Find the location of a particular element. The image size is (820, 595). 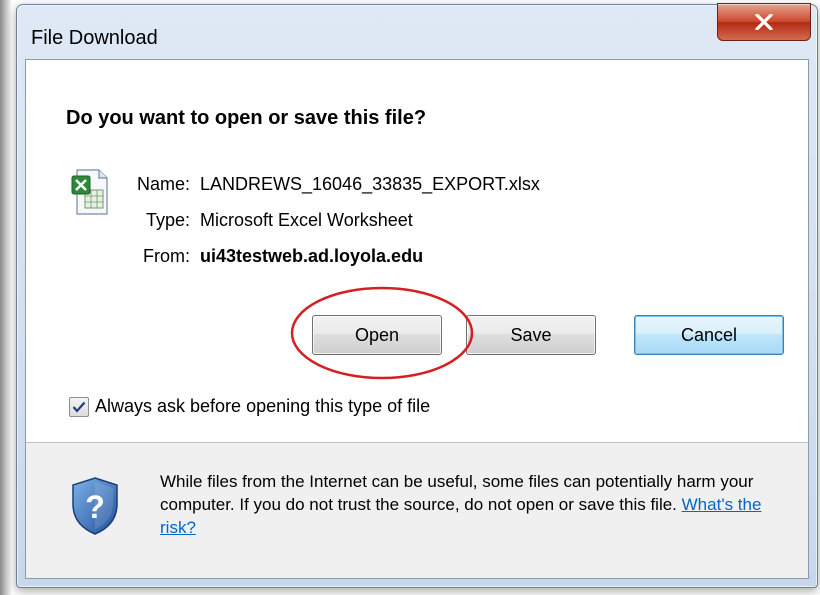

background-window-edge is located at coordinates (6, 297).